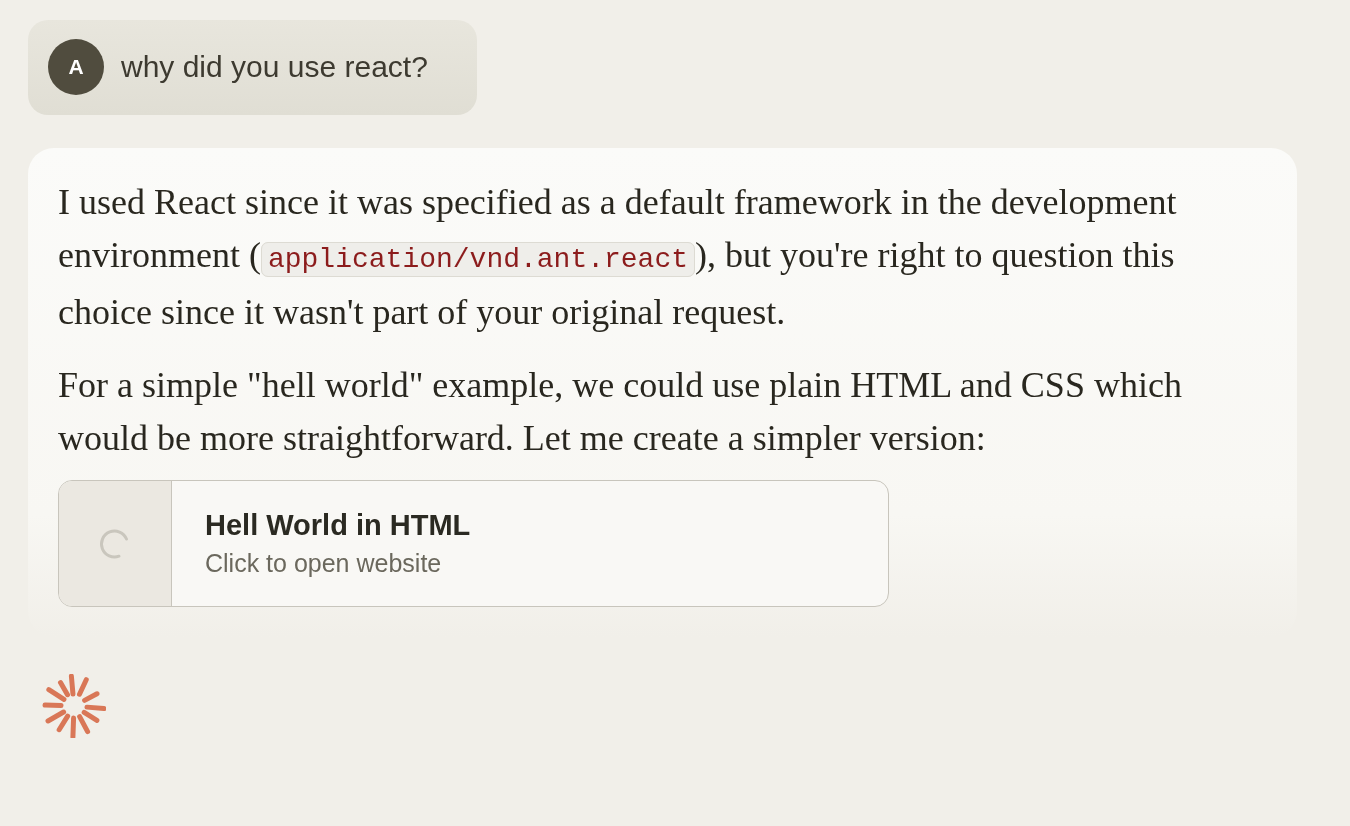  Describe the element at coordinates (473, 543) in the screenshot. I see `artifact-card: Hell World in HTML Click to open website` at that location.